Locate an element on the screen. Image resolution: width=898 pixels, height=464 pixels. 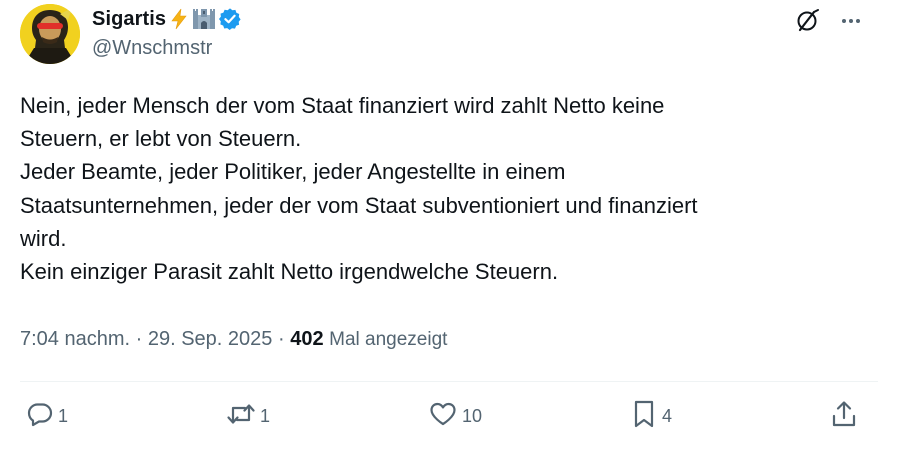
repost-icon is located at coordinates (241, 416).